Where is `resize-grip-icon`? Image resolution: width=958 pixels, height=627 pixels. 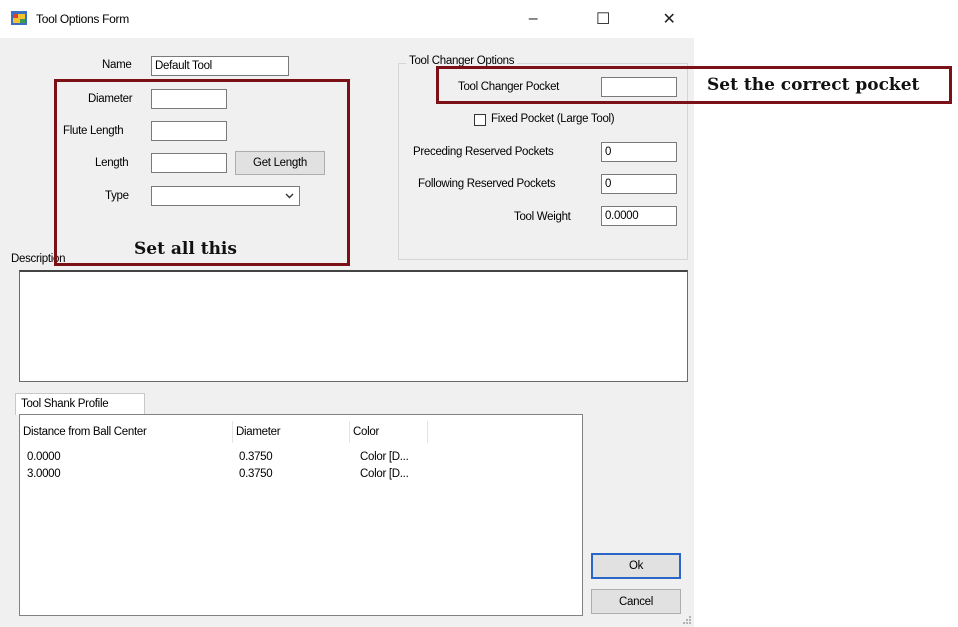
resize-grip-icon is located at coordinates (686, 619).